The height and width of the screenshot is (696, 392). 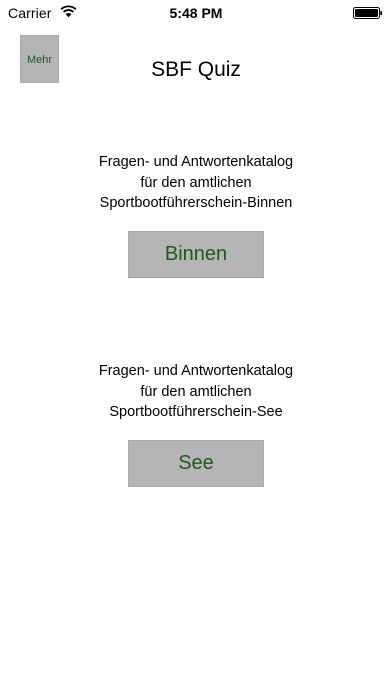 I want to click on see-description-line-3: Sportbootführerschein-See, so click(x=196, y=412).